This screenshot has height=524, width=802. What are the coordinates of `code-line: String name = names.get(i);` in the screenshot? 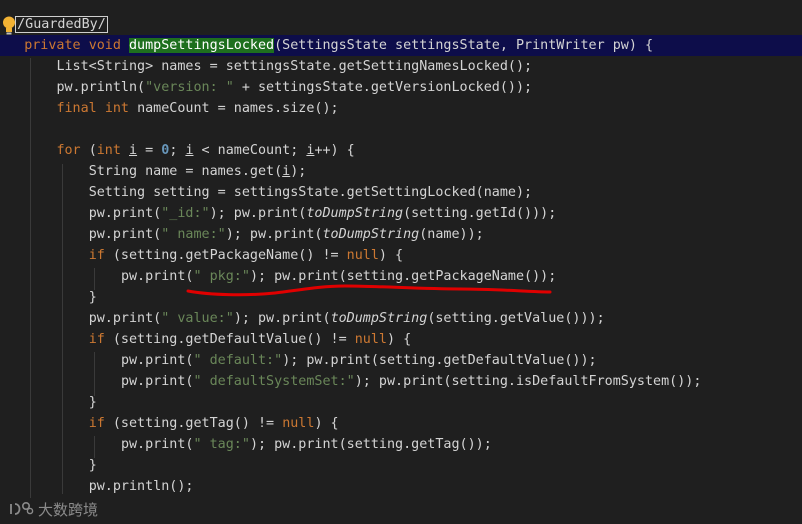 It's located at (401, 171).